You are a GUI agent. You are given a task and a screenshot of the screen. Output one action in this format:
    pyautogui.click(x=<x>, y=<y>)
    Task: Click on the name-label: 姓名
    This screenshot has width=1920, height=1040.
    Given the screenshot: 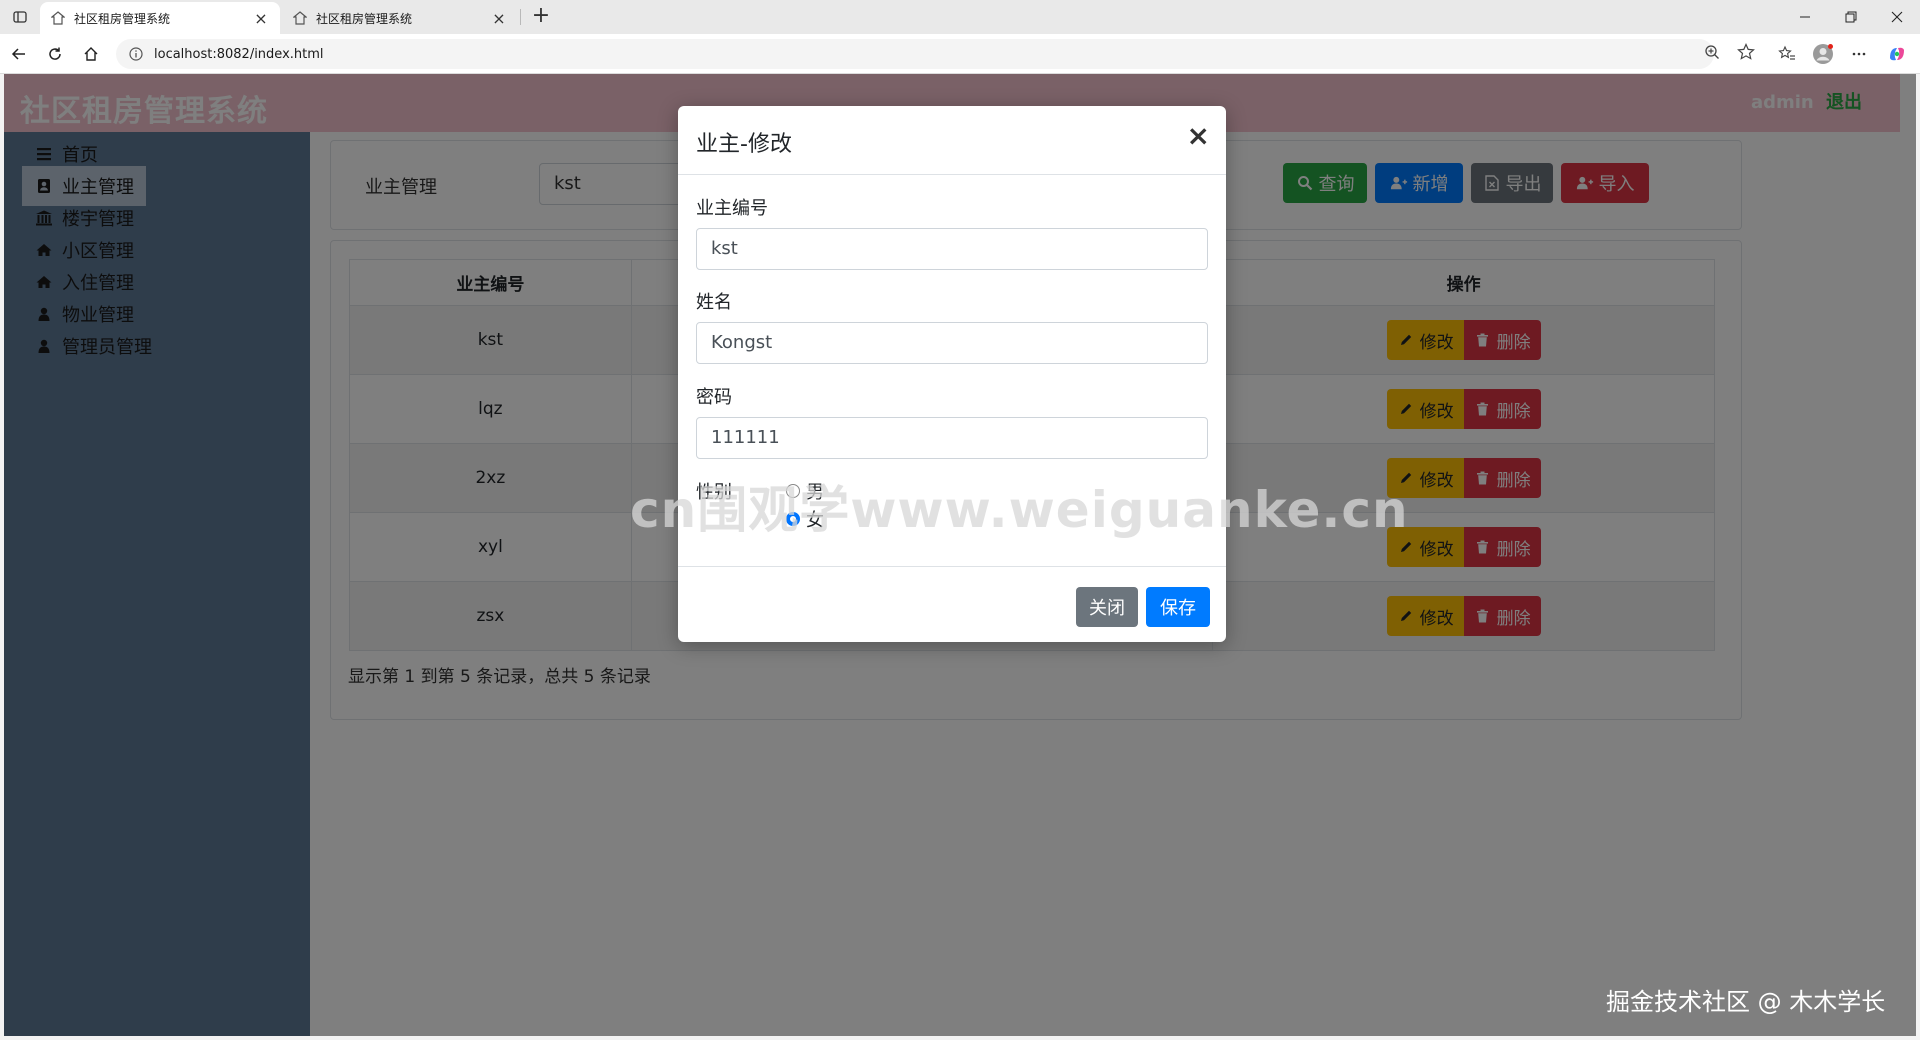 What is the action you would take?
    pyautogui.click(x=714, y=302)
    